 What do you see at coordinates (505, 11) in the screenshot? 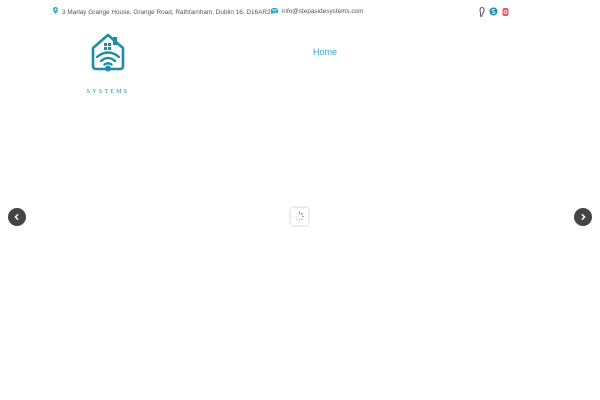
I see `instagram-icon` at bounding box center [505, 11].